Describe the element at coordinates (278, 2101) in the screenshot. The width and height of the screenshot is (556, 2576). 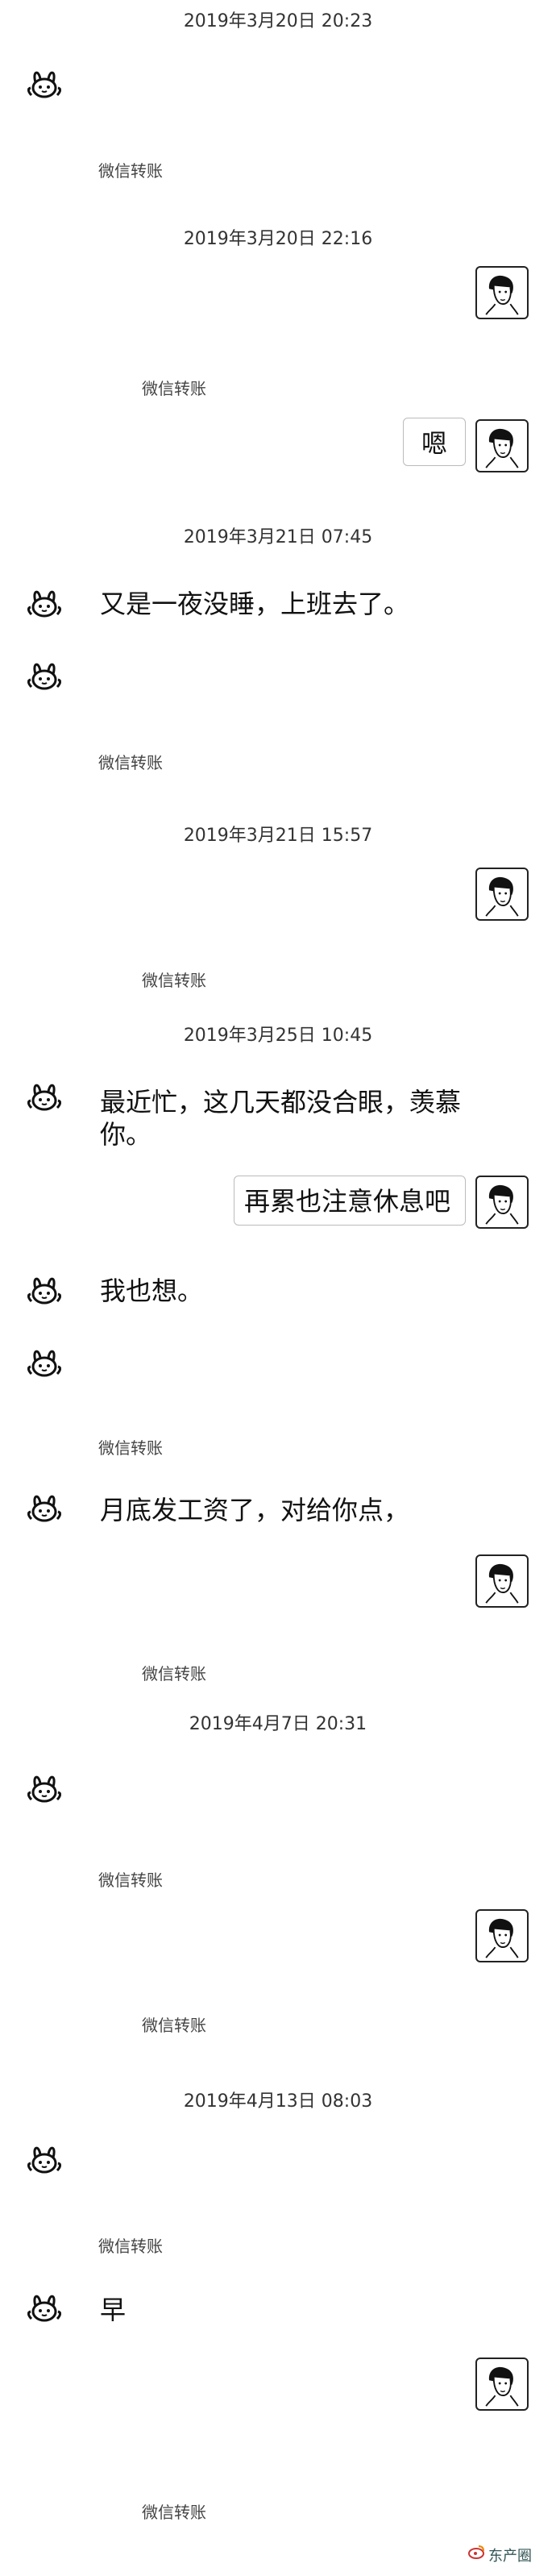
I see `timestamp: 2019年4月13日 08:03` at that location.